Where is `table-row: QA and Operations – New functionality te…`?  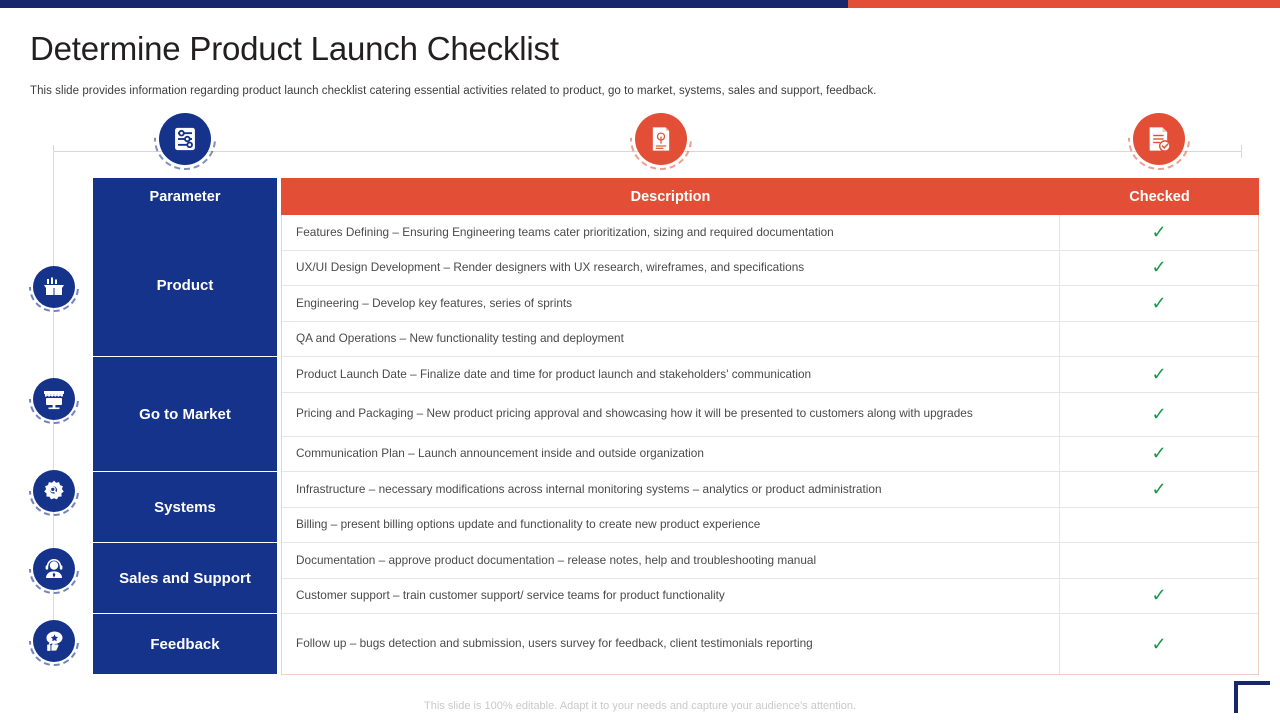
table-row: QA and Operations – New functionality te… is located at coordinates (770, 339).